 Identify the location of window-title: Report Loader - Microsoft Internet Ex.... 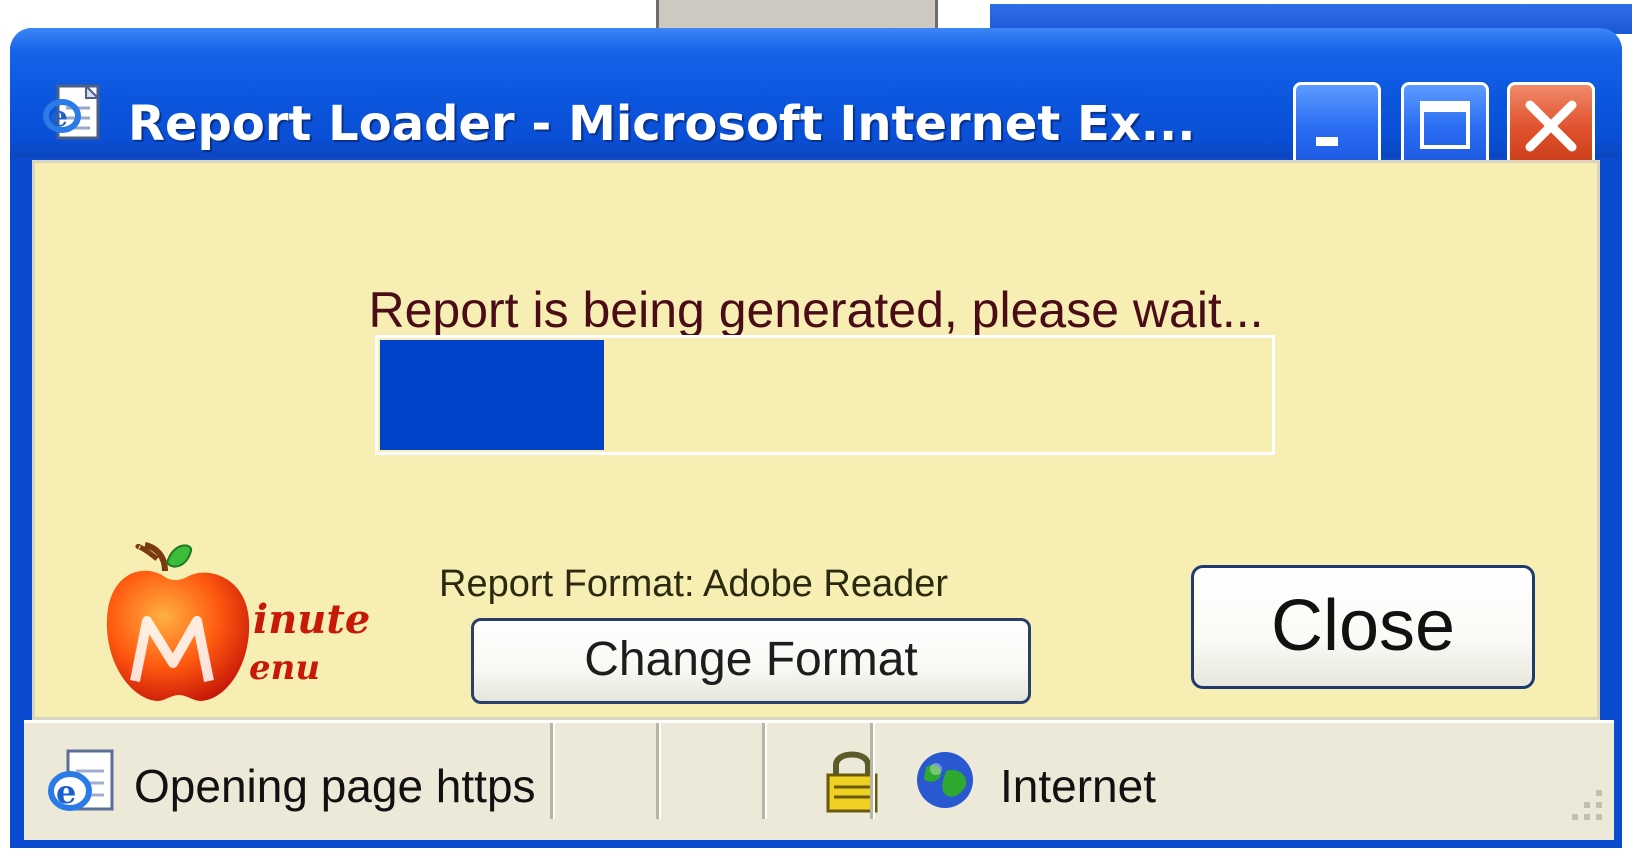
(662, 124).